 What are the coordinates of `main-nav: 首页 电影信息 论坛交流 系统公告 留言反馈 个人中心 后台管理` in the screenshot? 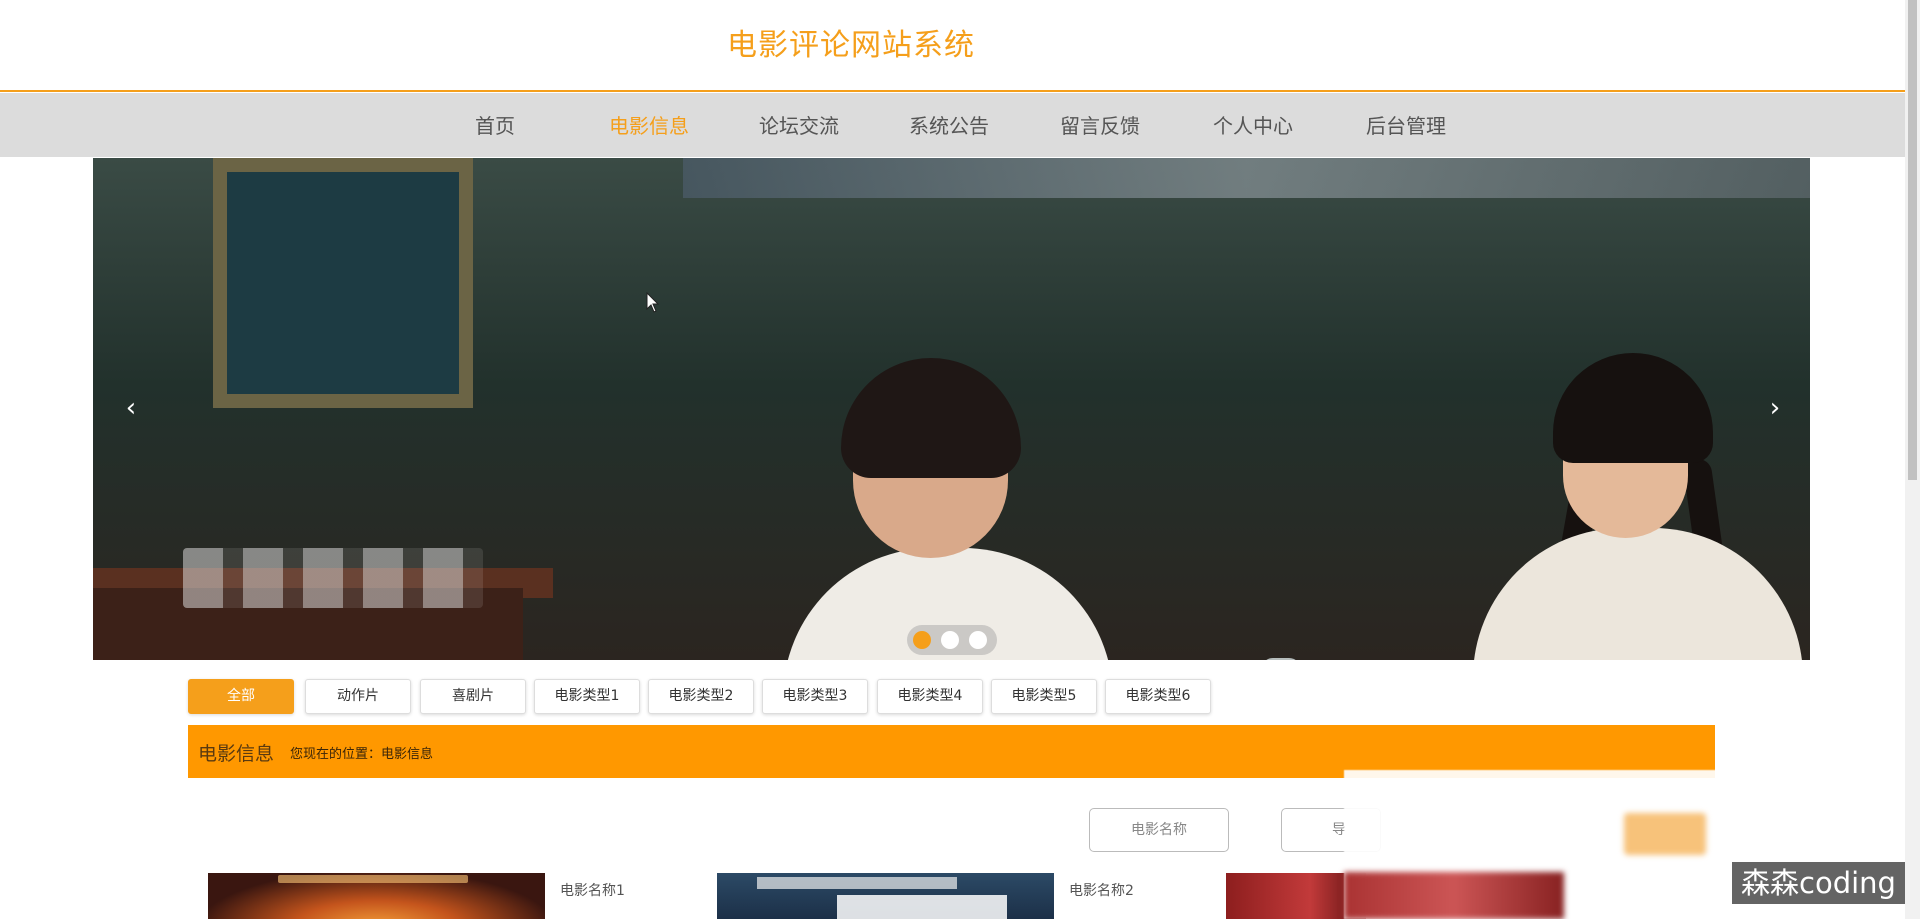 It's located at (952, 125).